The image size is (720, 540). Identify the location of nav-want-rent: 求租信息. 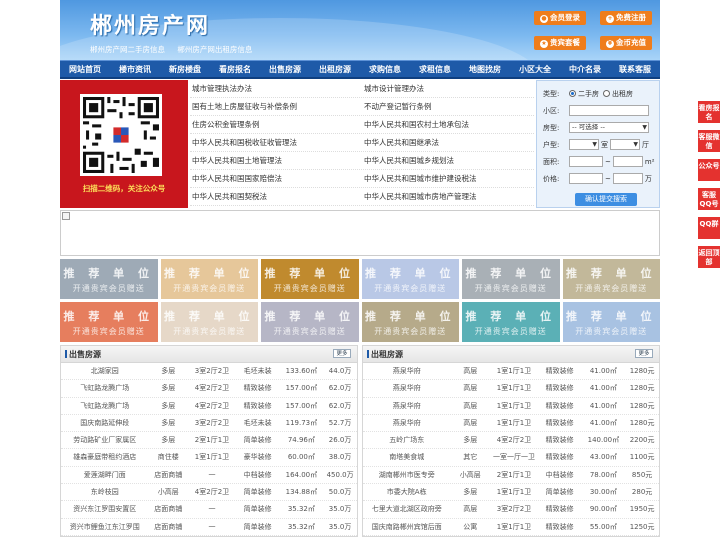
(435, 69).